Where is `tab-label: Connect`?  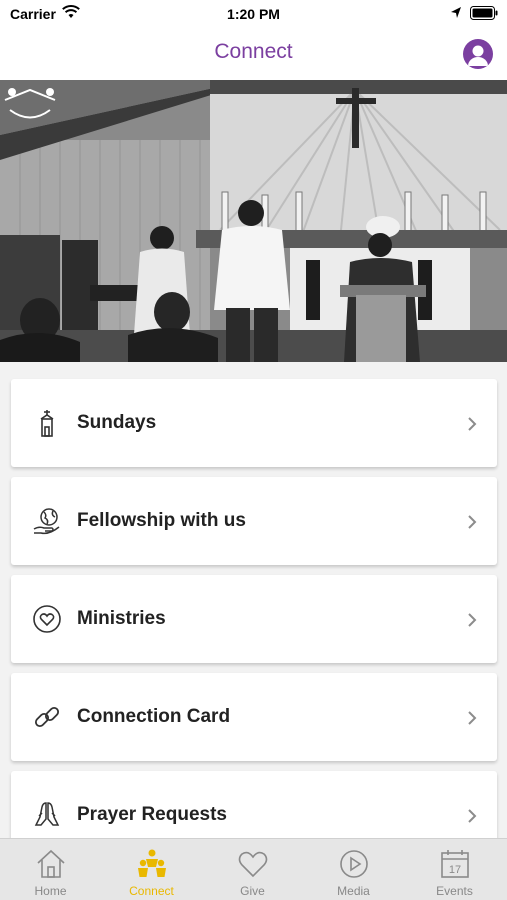 tab-label: Connect is located at coordinates (151, 891).